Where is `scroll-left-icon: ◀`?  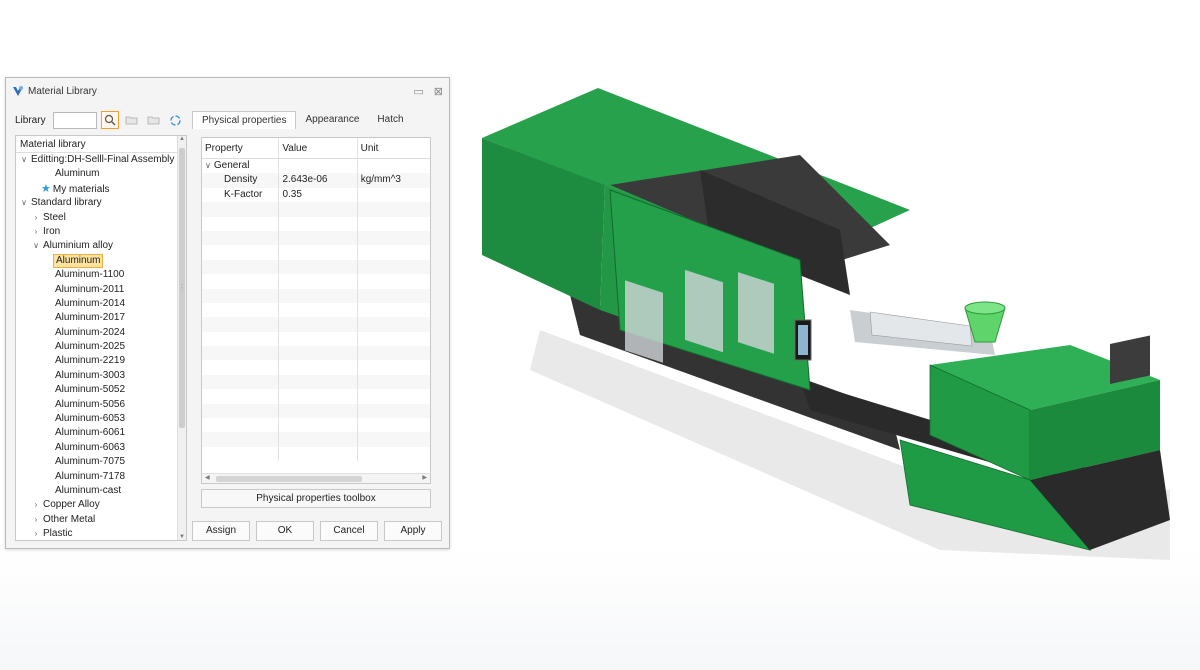 scroll-left-icon: ◀ is located at coordinates (207, 477).